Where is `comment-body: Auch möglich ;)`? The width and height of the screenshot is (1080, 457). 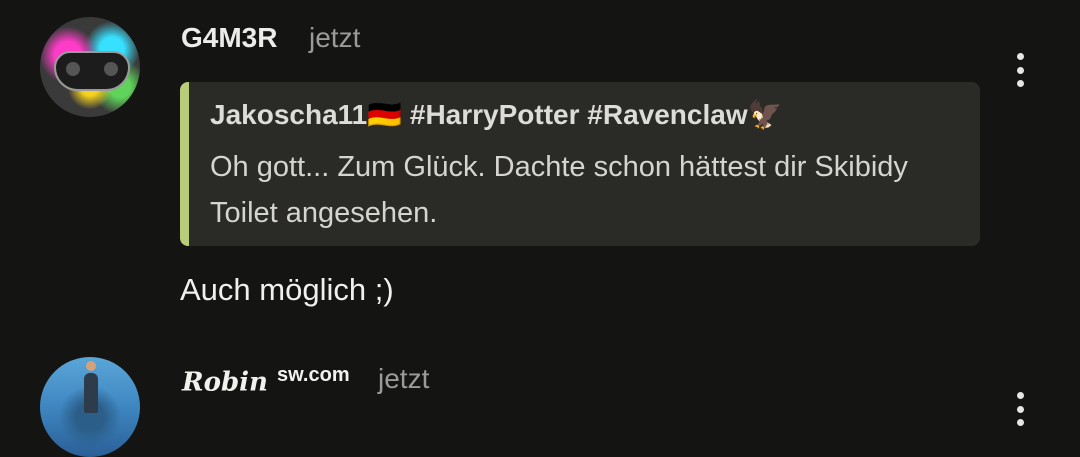 comment-body: Auch möglich ;) is located at coordinates (287, 289).